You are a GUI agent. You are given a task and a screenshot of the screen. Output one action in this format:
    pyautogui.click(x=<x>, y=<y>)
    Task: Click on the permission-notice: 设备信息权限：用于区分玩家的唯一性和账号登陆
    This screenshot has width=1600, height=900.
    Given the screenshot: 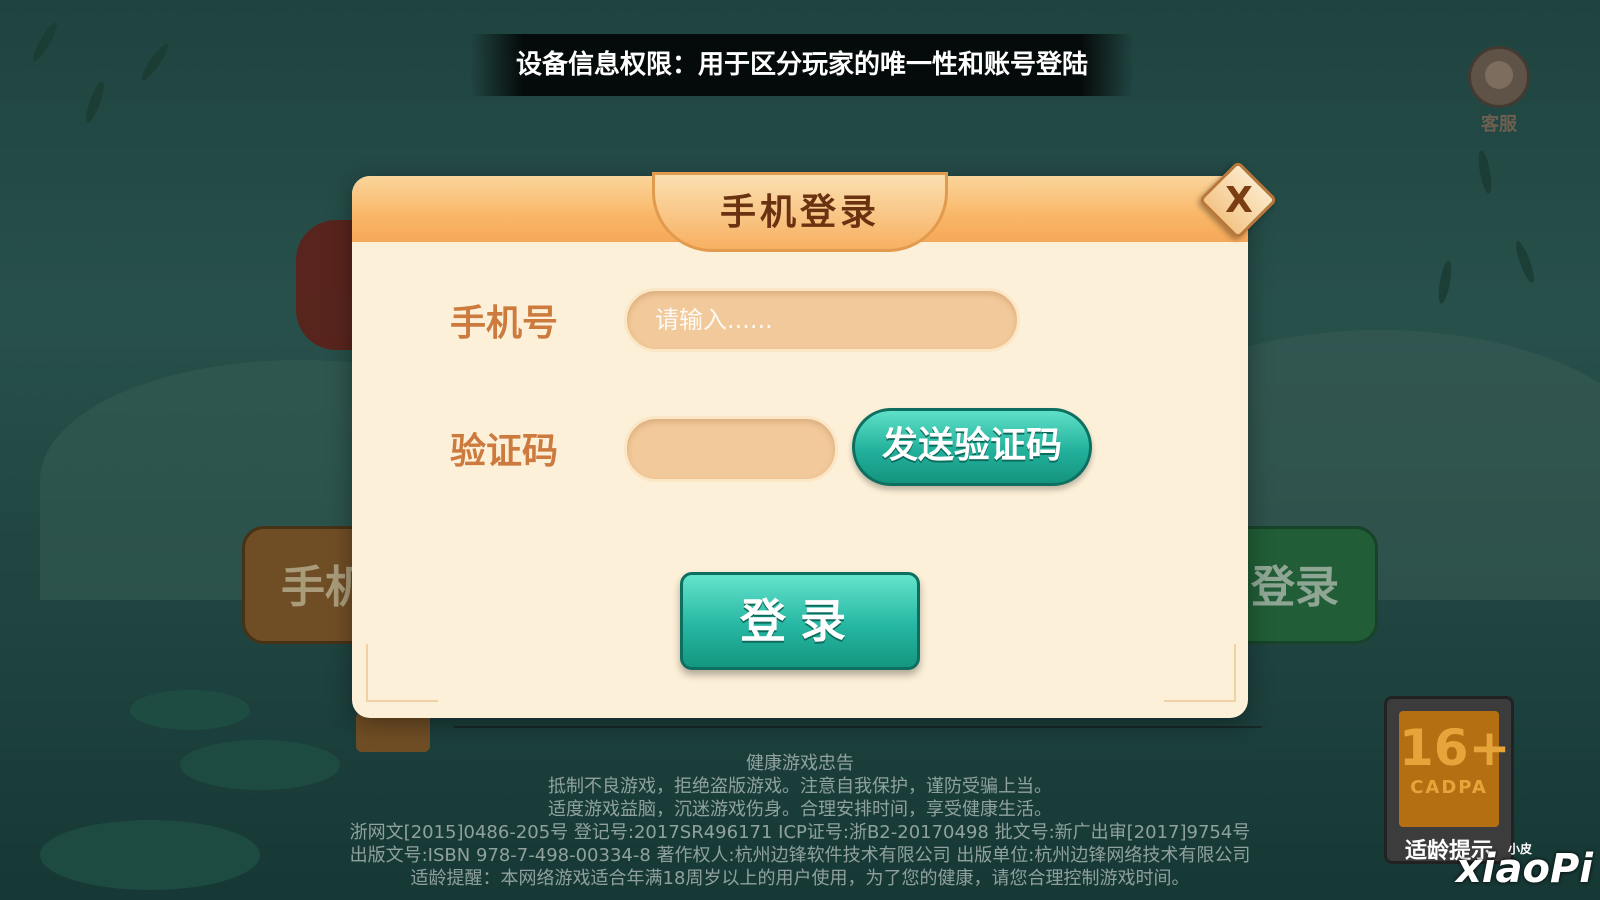 What is the action you would take?
    pyautogui.click(x=802, y=65)
    